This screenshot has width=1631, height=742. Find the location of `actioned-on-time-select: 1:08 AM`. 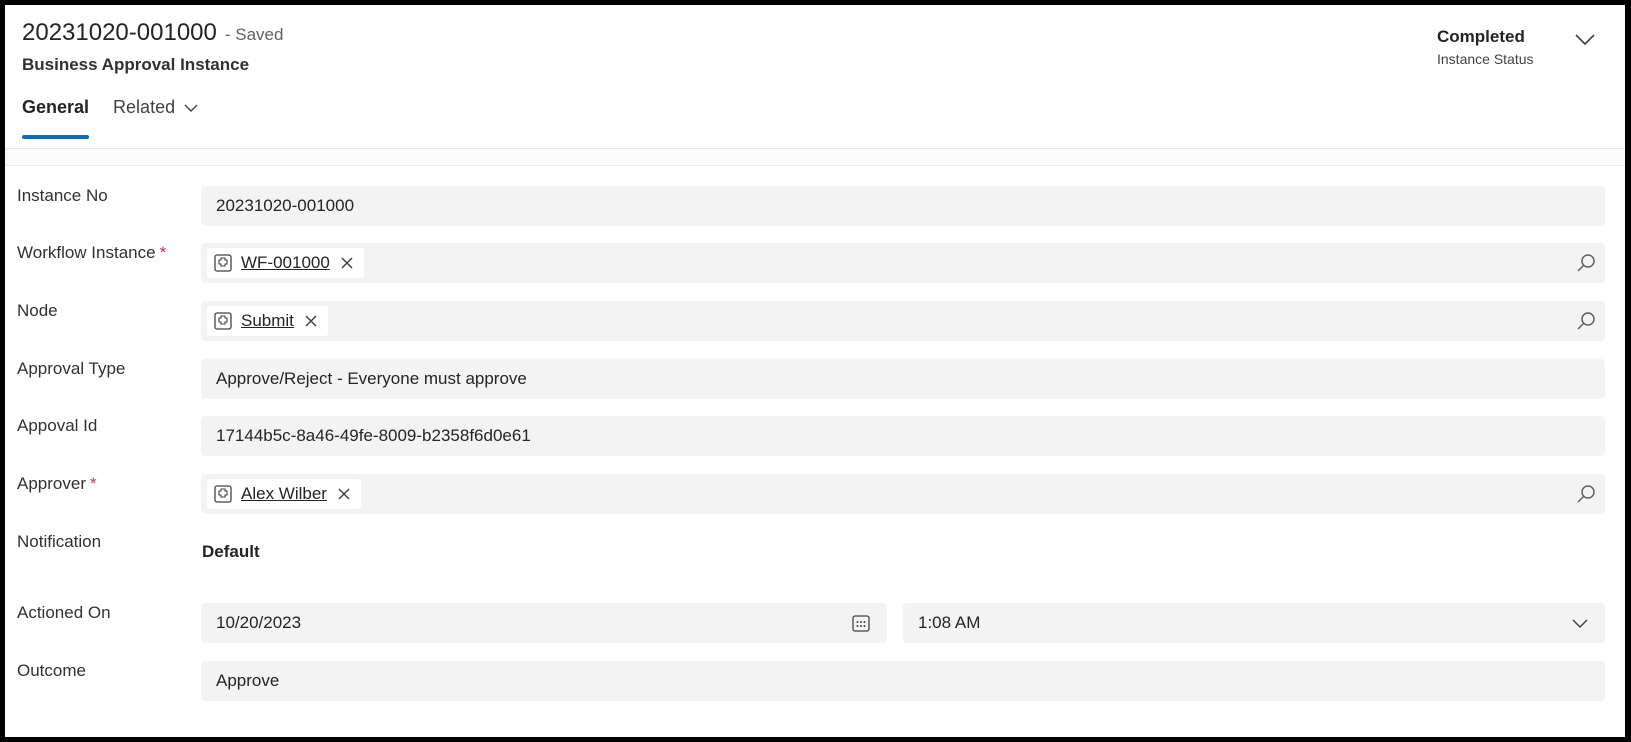

actioned-on-time-select: 1:08 AM is located at coordinates (1254, 623).